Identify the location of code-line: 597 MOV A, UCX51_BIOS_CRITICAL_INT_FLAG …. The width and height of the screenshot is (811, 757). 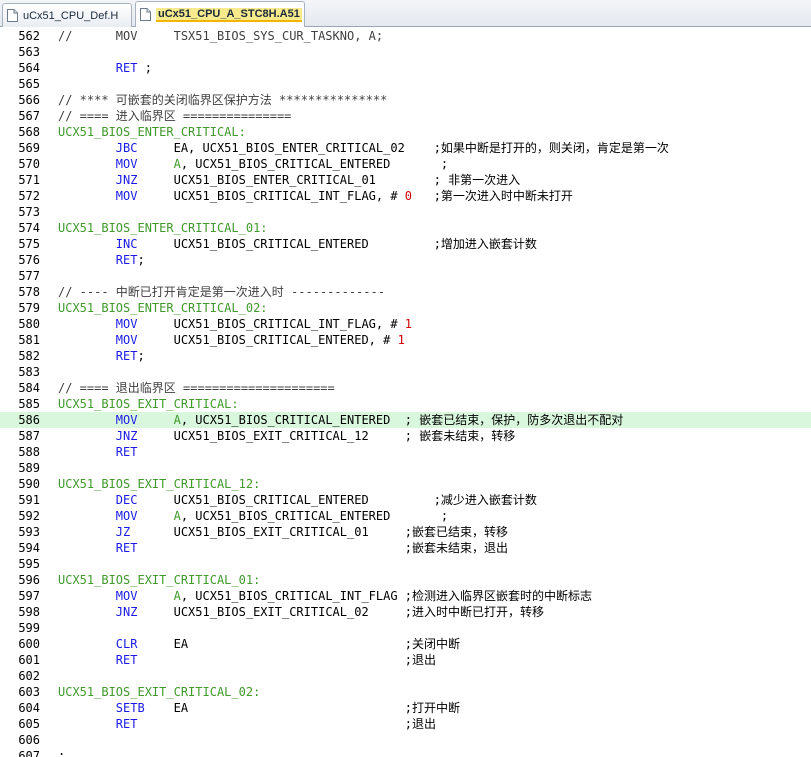
(405, 596).